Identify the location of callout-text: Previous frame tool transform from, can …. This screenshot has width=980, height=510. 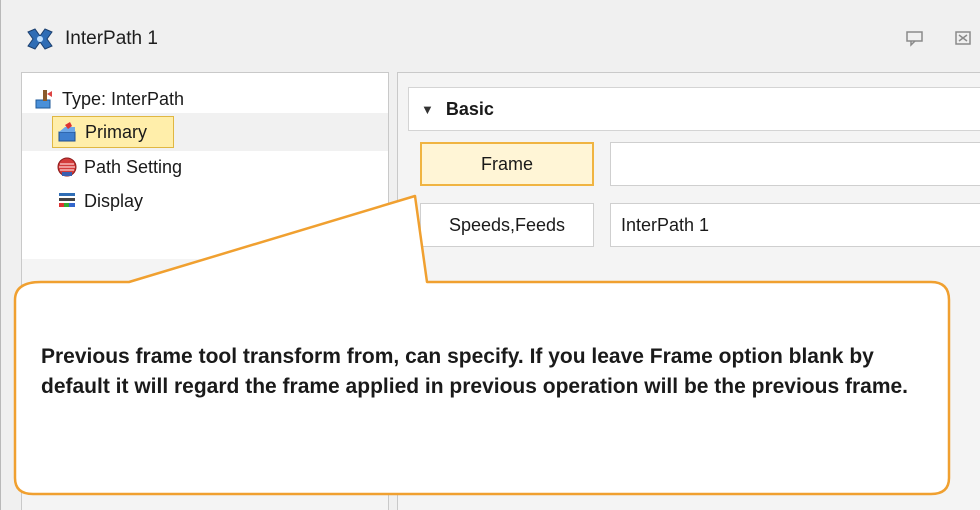
(475, 371).